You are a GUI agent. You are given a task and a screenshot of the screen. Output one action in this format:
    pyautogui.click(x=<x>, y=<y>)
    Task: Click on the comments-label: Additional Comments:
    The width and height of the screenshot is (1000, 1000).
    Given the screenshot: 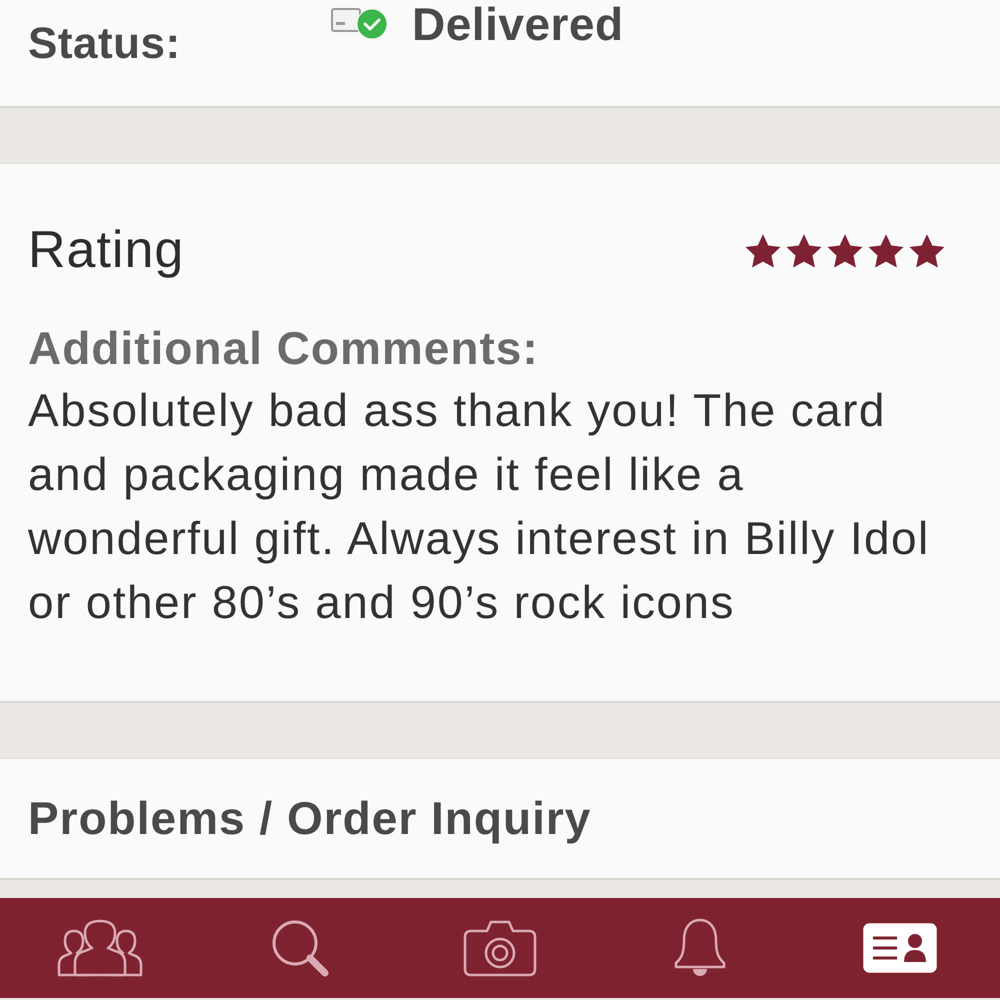 What is the action you would take?
    pyautogui.click(x=284, y=348)
    